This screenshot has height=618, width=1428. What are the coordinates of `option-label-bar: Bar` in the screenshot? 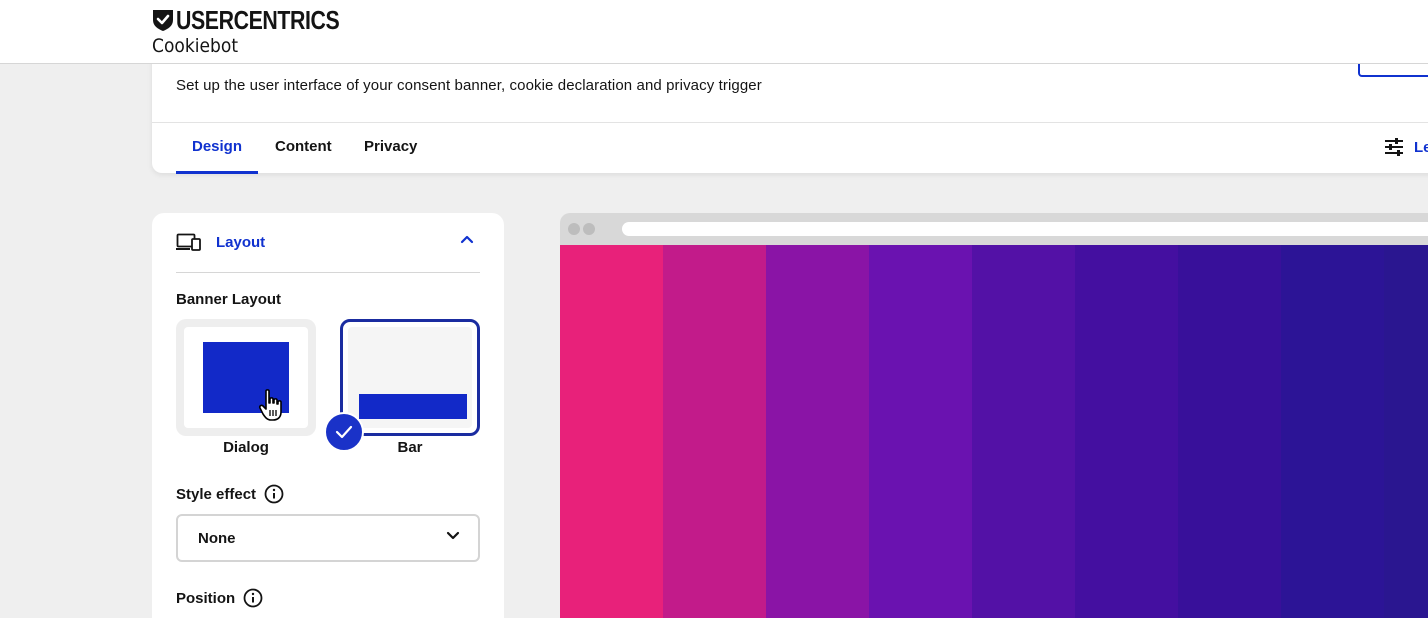 It's located at (410, 447).